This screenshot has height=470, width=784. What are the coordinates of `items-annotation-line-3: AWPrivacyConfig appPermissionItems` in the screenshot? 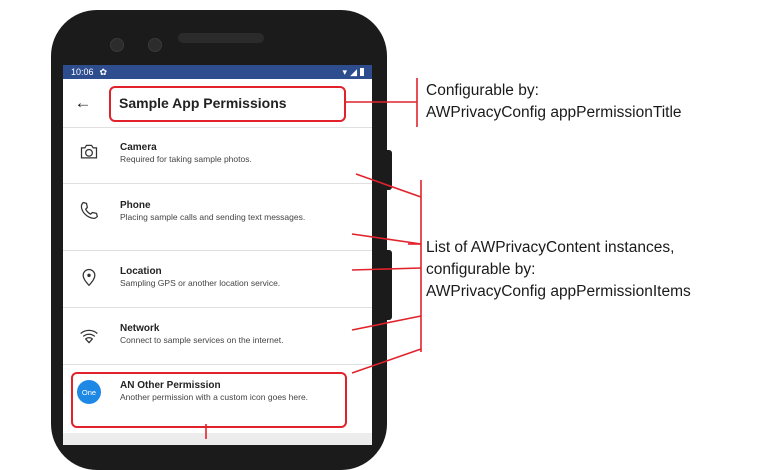 It's located at (558, 291).